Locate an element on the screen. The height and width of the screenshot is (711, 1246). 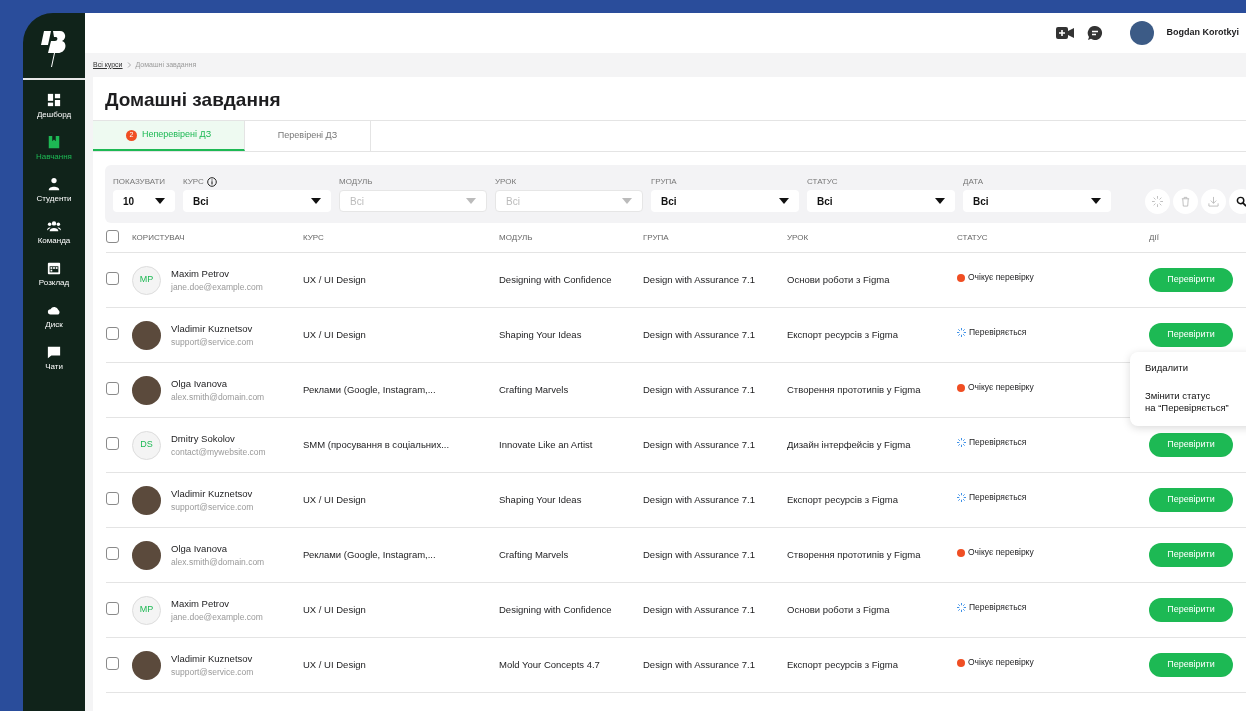
sidebar-item: Диск is located at coordinates (54, 324).